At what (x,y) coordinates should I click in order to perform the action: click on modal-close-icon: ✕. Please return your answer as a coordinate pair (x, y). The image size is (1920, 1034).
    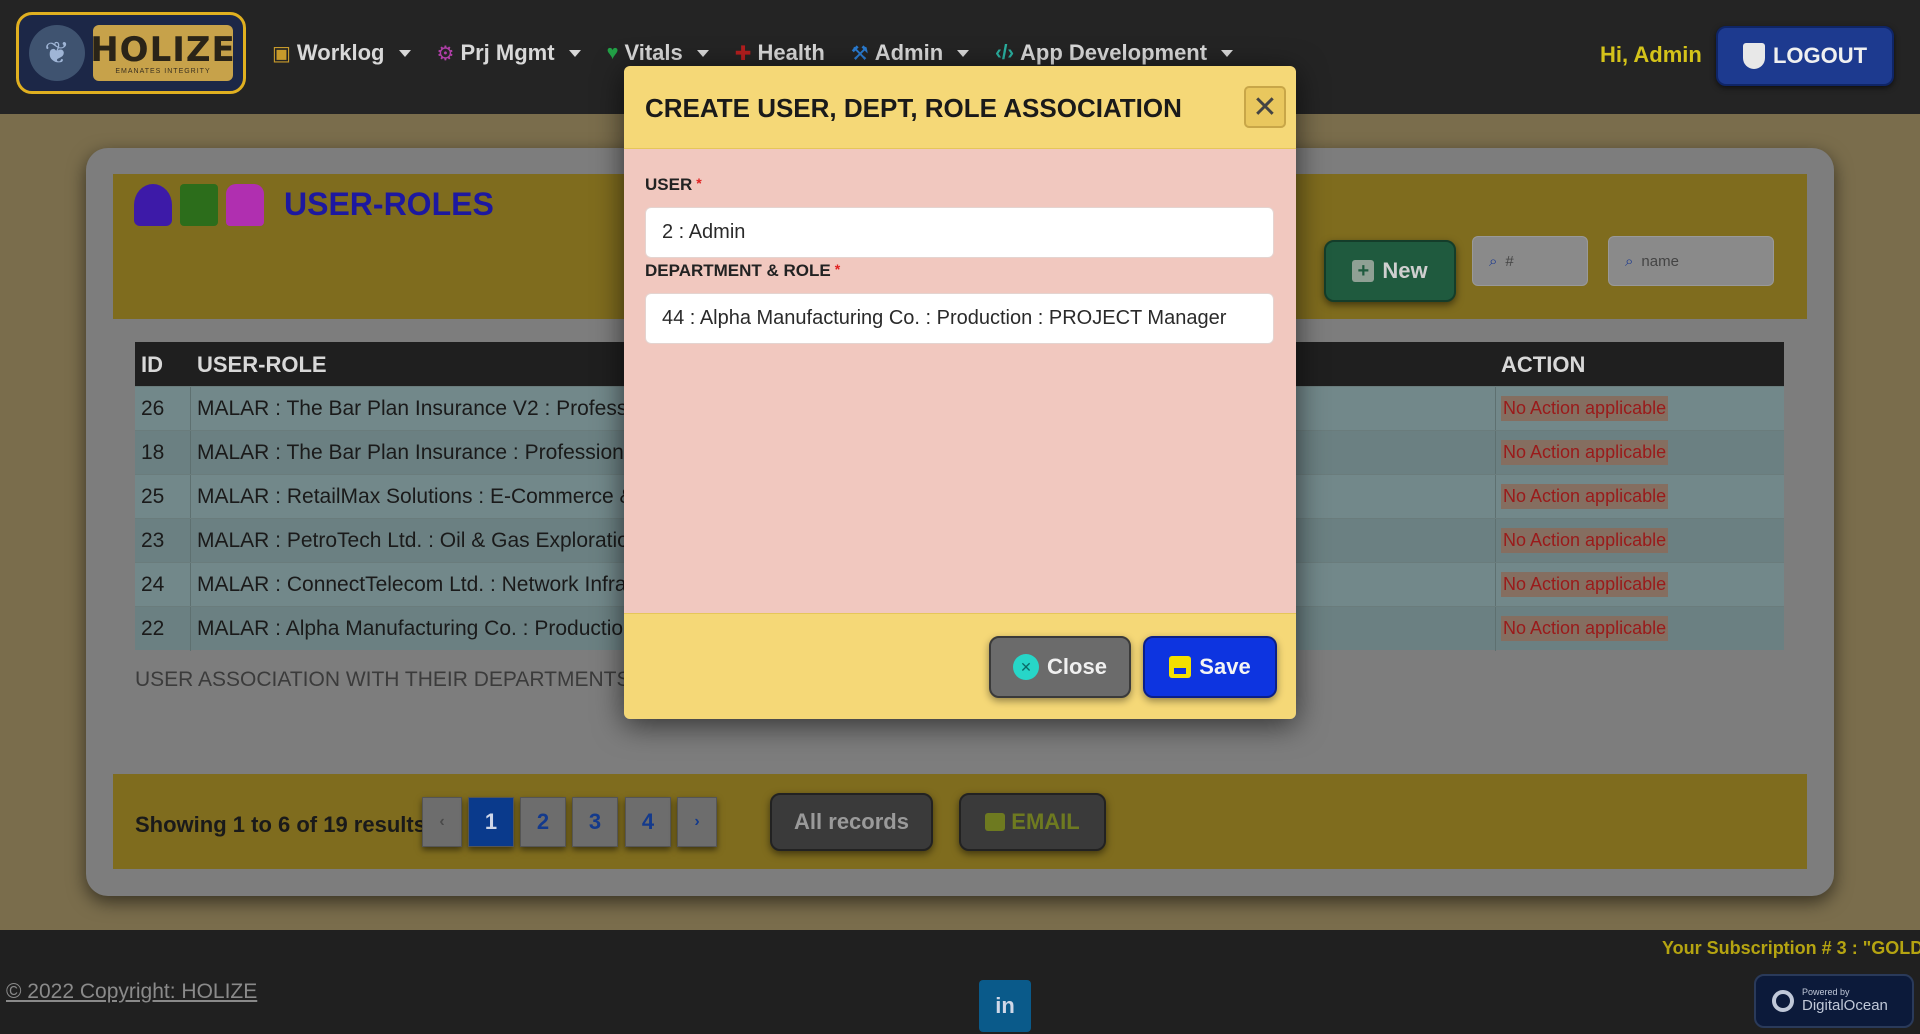
    Looking at the image, I should click on (1265, 107).